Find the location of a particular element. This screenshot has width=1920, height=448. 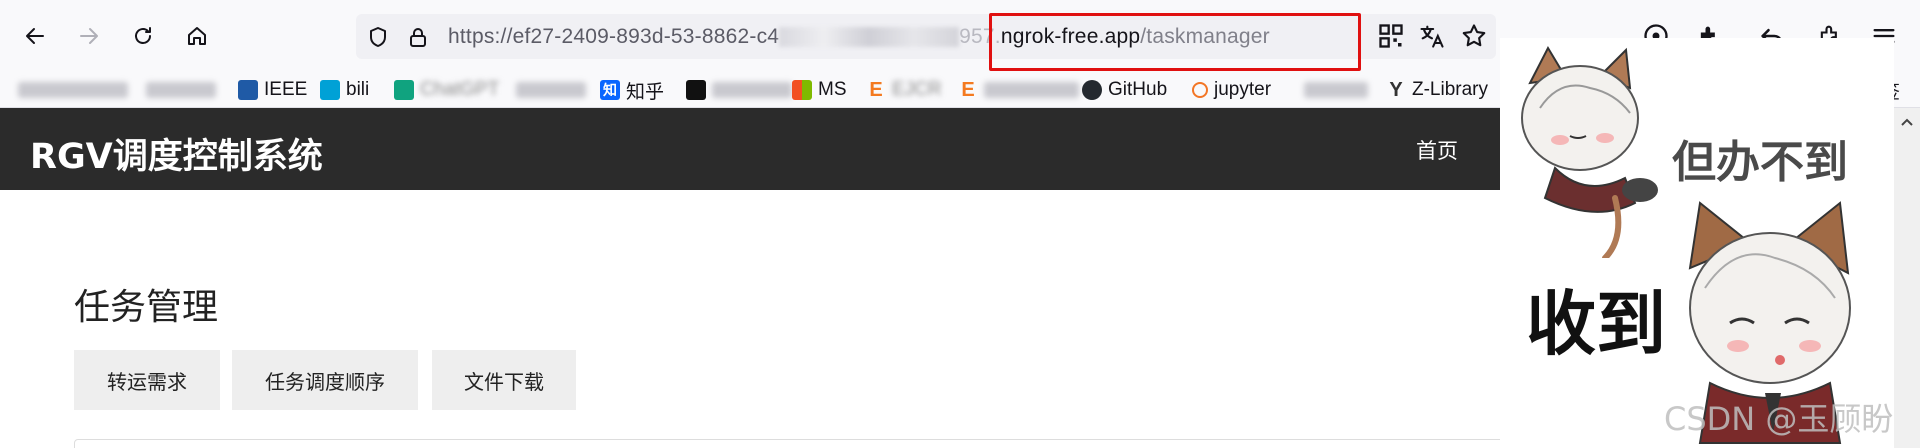

bookmark-ieee: IEEE is located at coordinates (272, 90).